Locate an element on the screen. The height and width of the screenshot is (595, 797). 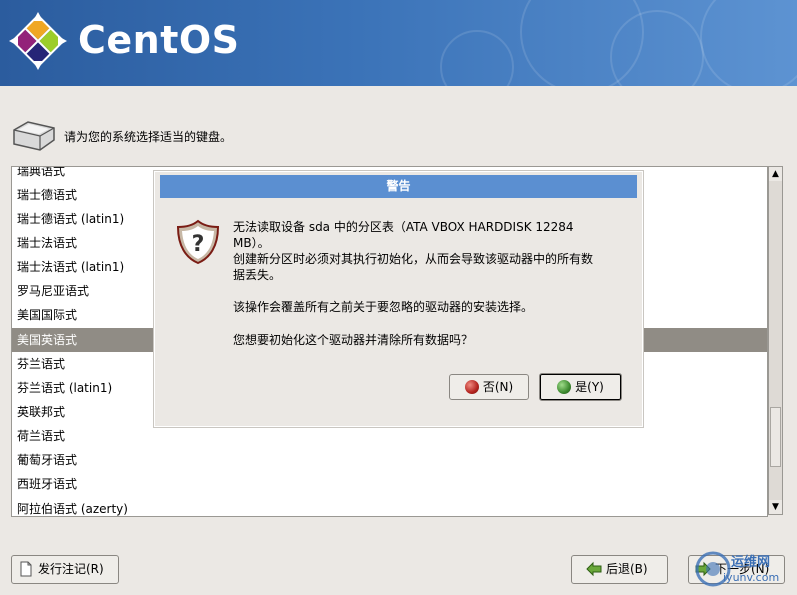
dialog-question: 您想要初始化这个驱动器并清除所有数据吗？ is located at coordinates (353, 340).